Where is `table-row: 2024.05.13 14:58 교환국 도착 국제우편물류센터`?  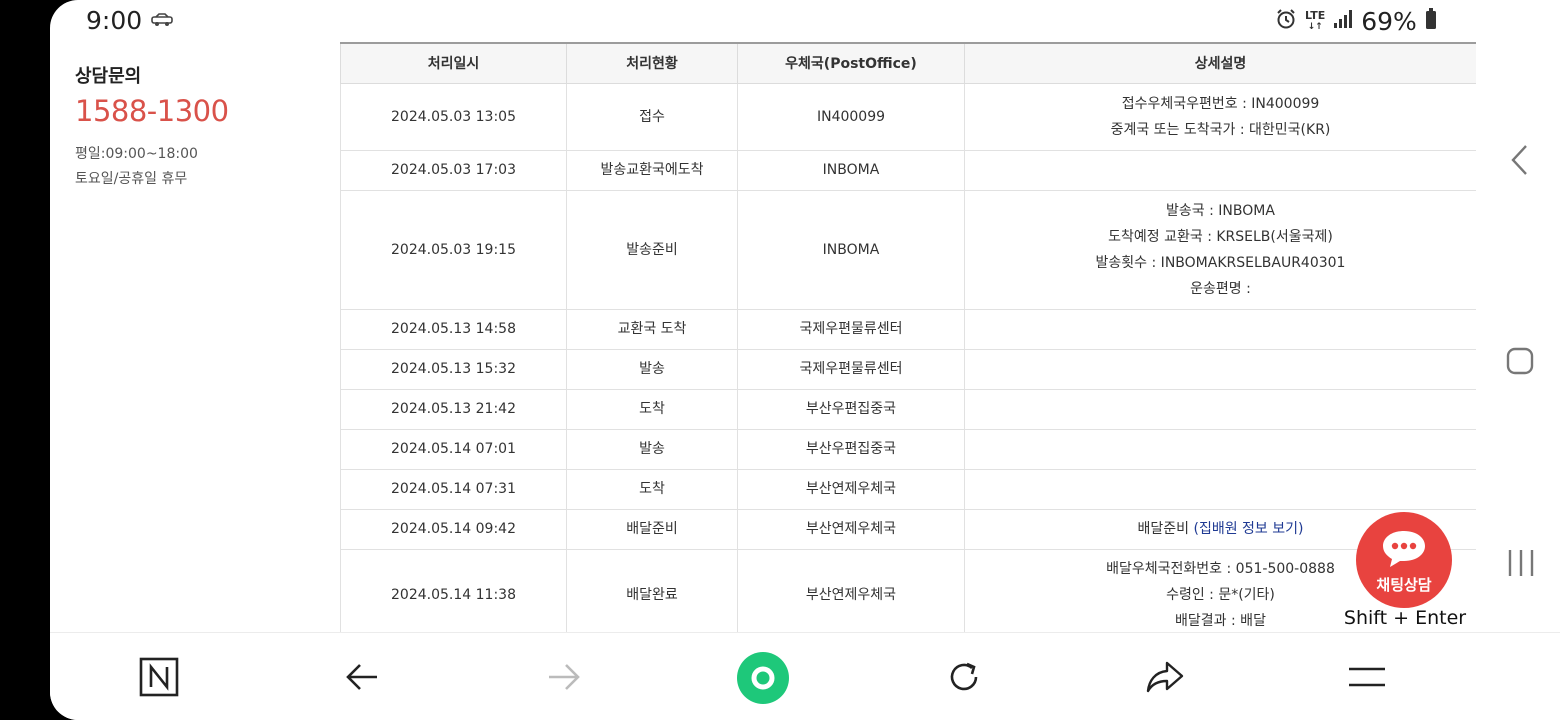
table-row: 2024.05.13 14:58 교환국 도착 국제우편물류센터 is located at coordinates (908, 329).